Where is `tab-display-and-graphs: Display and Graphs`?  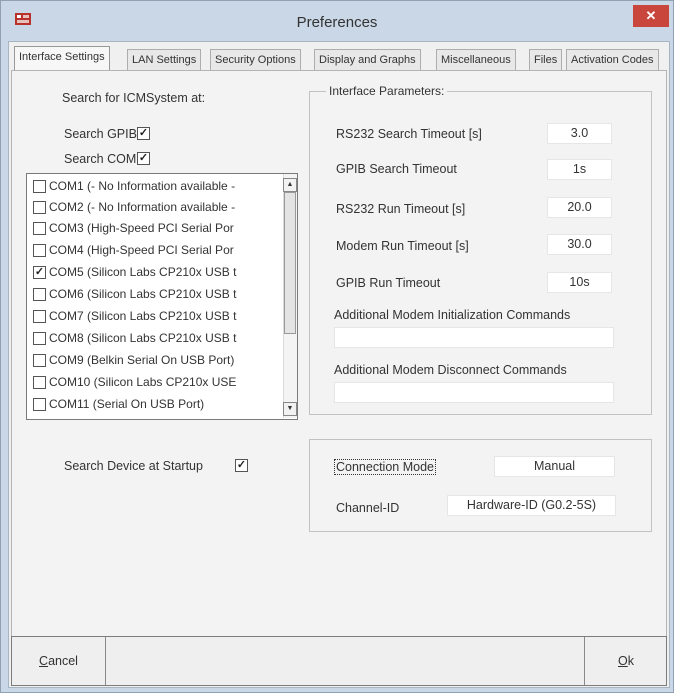
tab-display-and-graphs: Display and Graphs is located at coordinates (367, 59).